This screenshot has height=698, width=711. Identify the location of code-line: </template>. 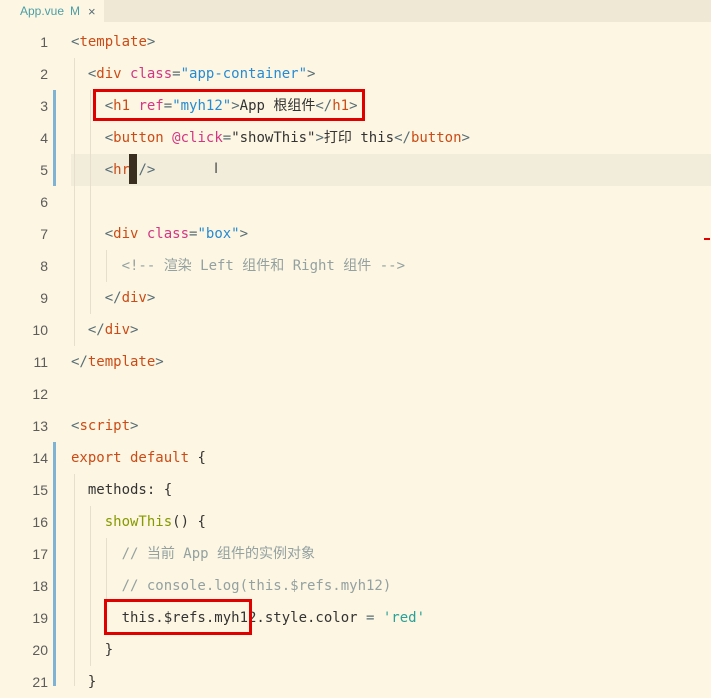
(117, 362).